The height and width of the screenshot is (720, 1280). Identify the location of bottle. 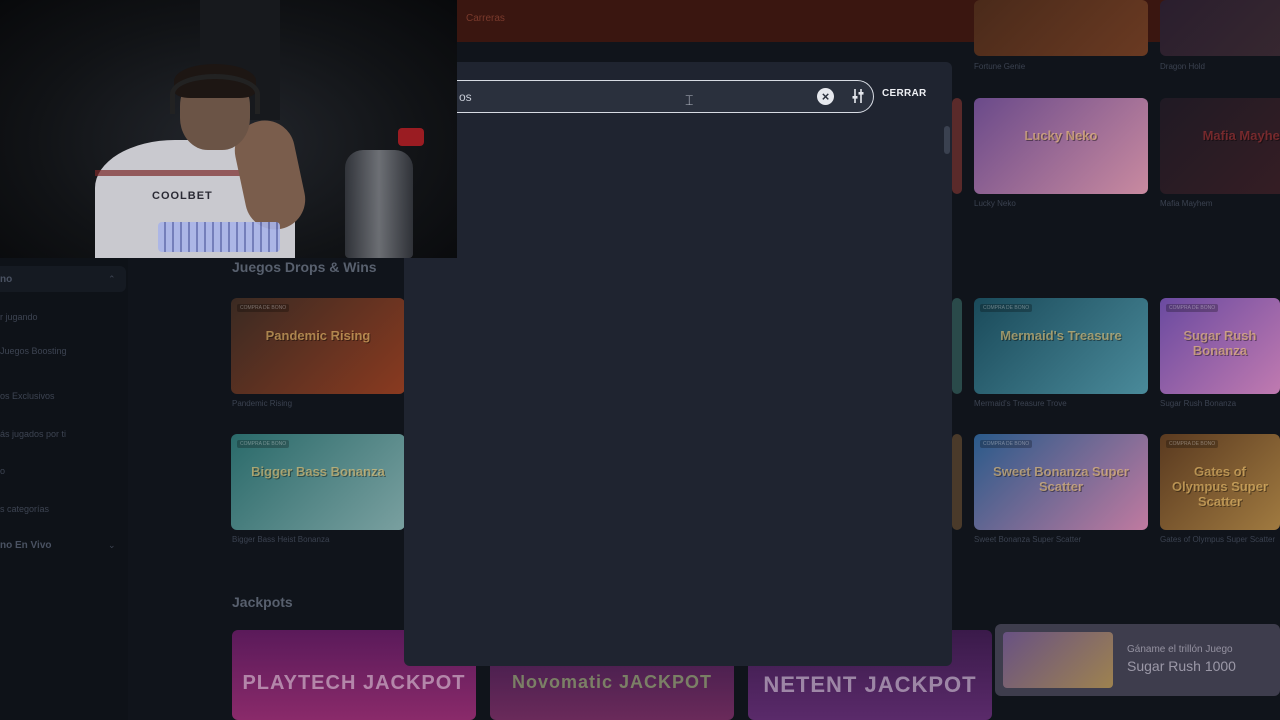
(379, 204).